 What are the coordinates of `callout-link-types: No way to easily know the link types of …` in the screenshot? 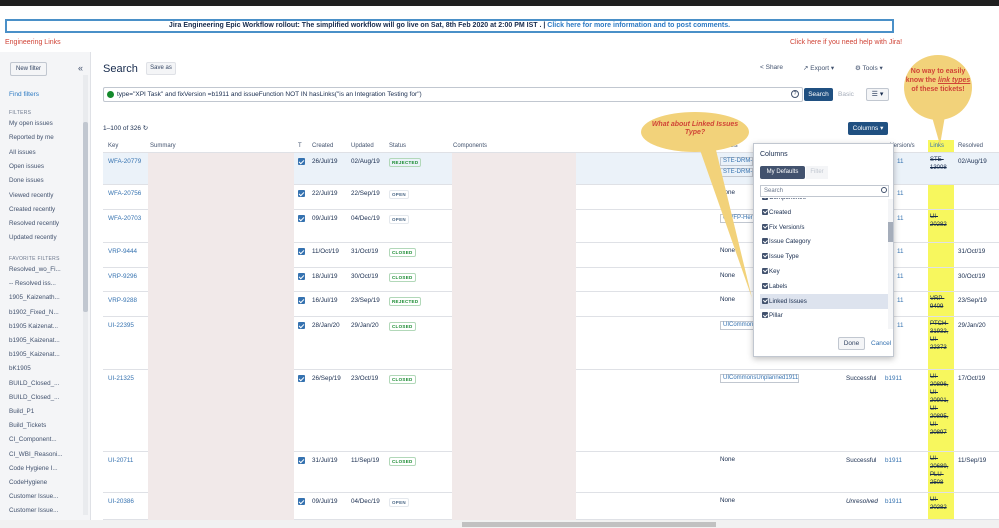 It's located at (938, 87).